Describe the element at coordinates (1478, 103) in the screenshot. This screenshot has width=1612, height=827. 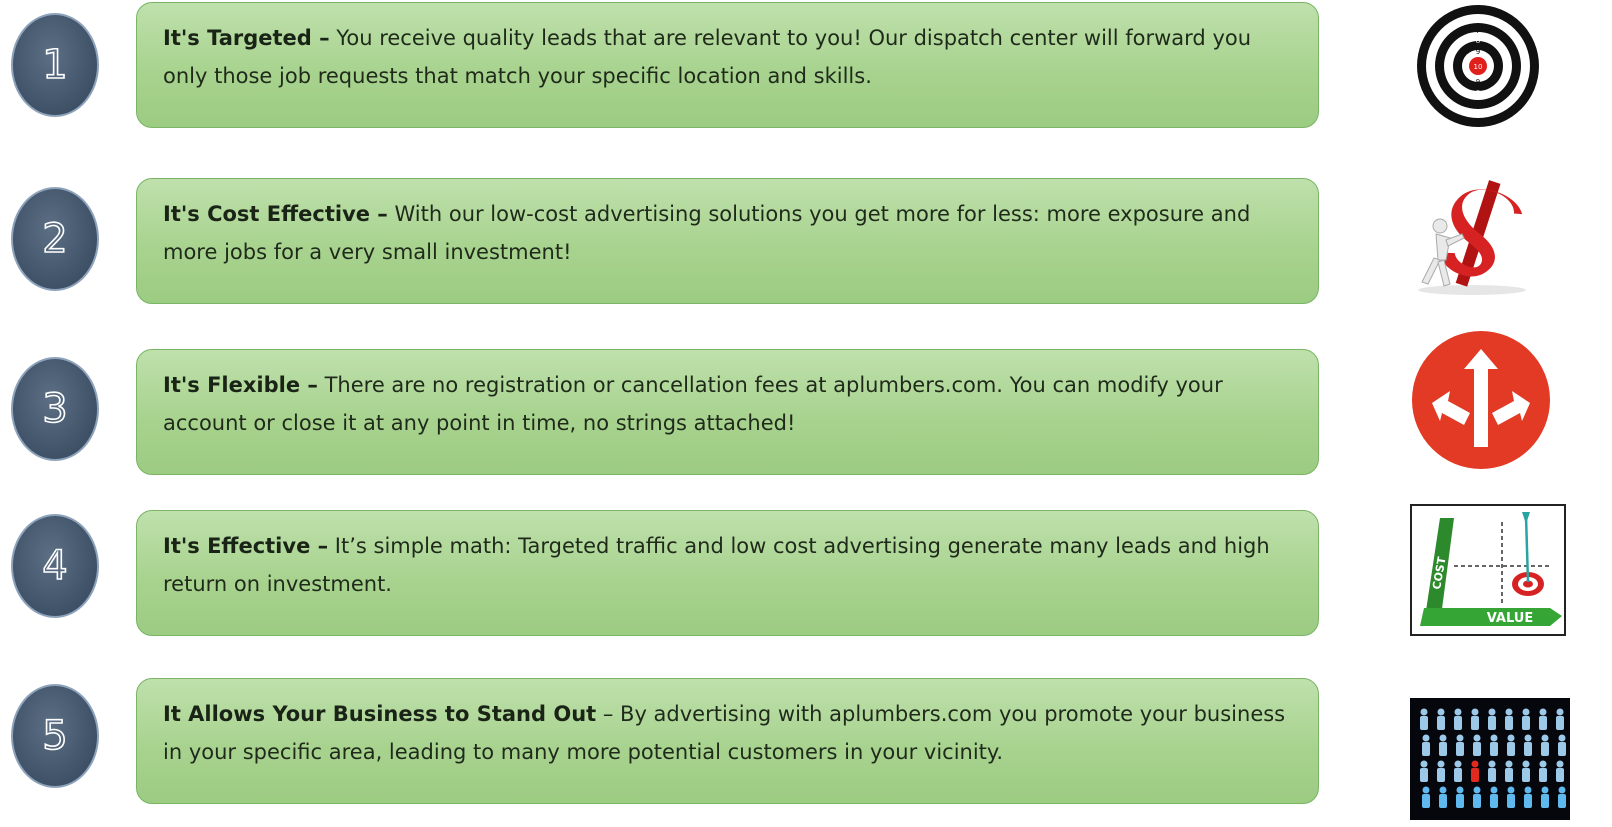
I see `target-label-7-bottom: 7` at that location.